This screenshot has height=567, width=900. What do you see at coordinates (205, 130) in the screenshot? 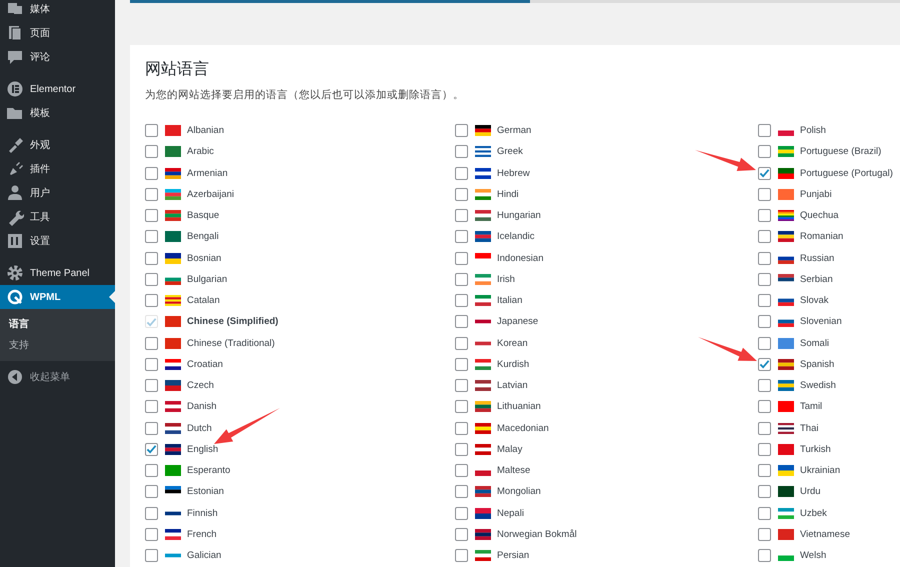
I see `language-label: Albanian` at bounding box center [205, 130].